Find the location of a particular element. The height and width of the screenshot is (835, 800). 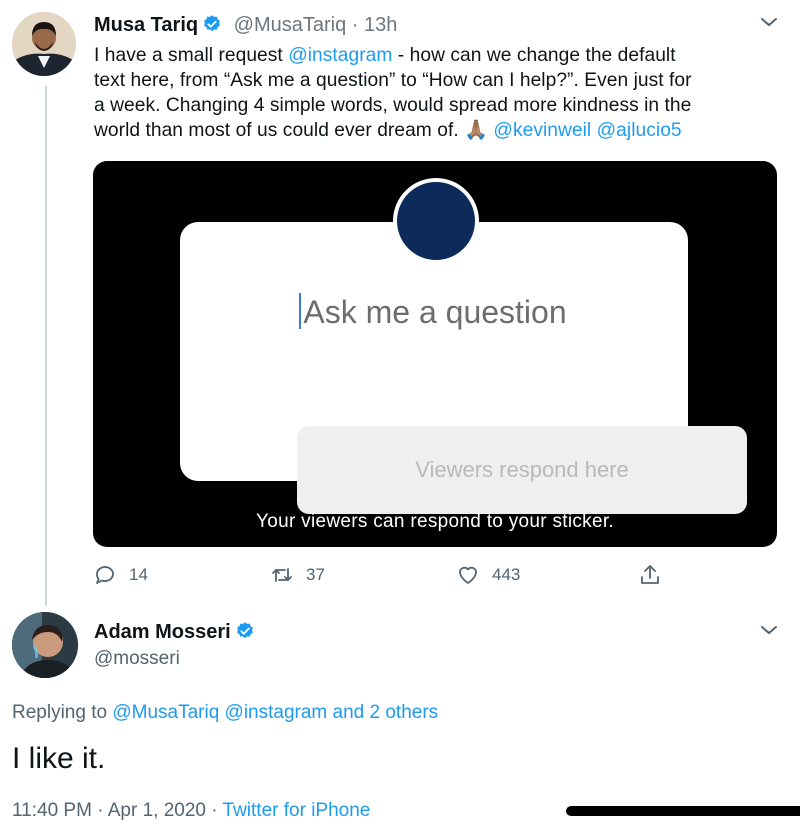

share-button is located at coordinates (656, 575).